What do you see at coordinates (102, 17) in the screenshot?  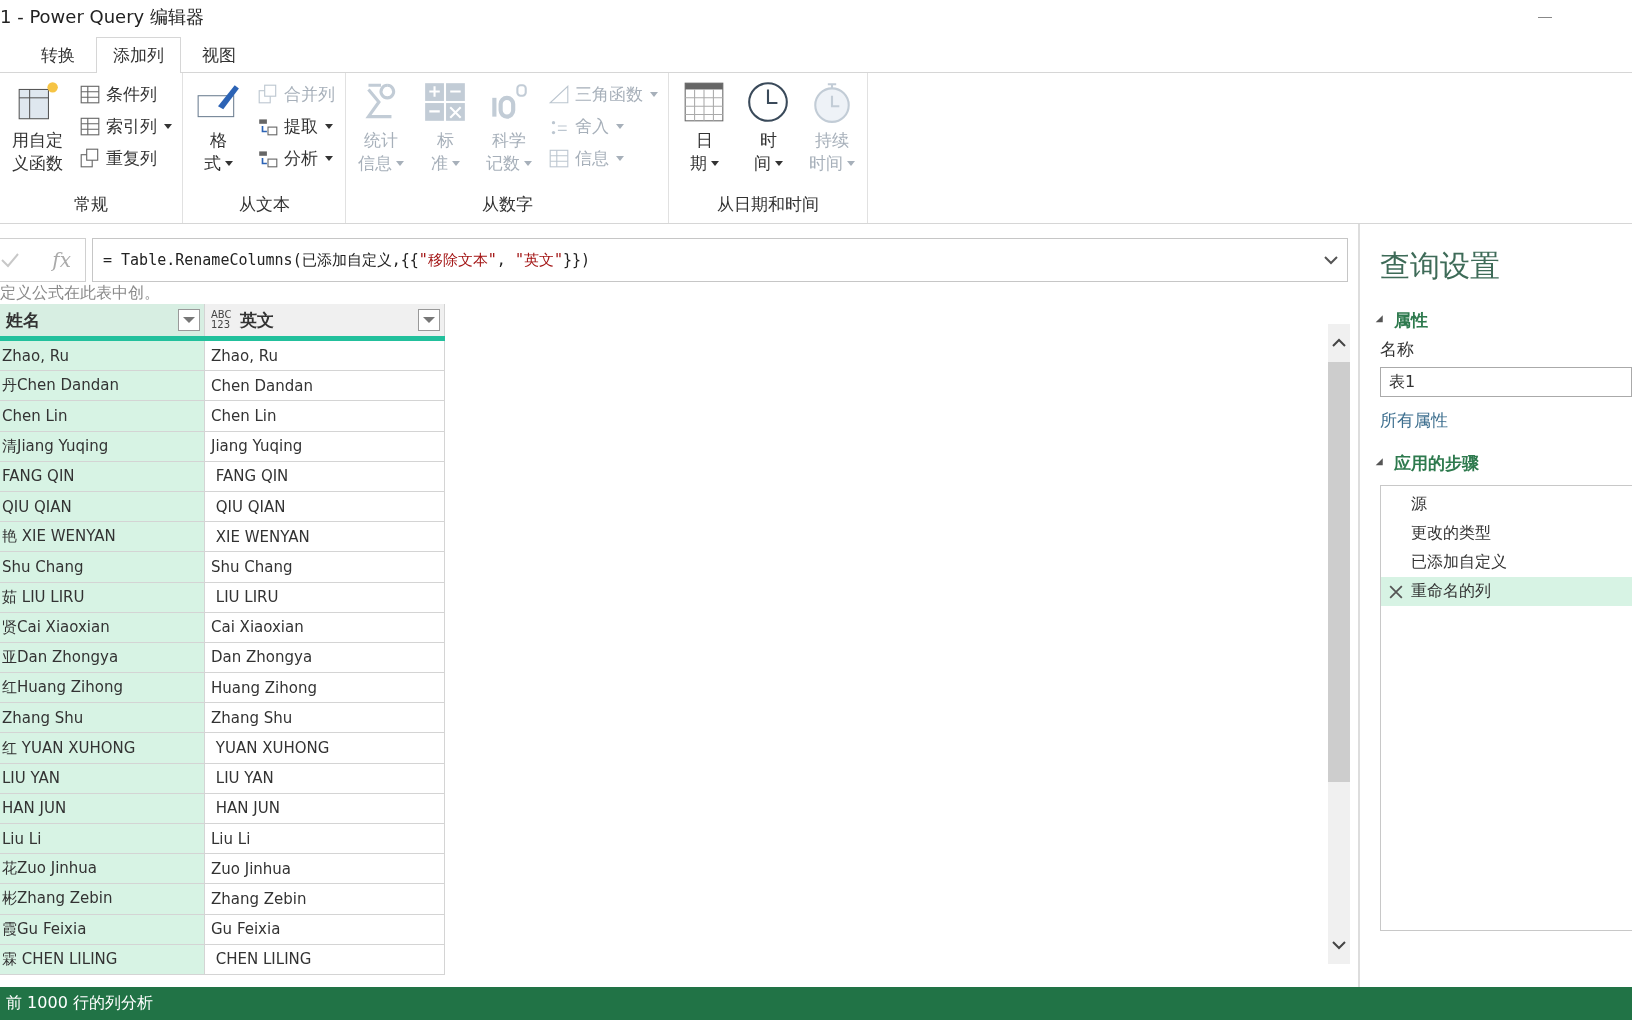 I see `window-title: 1 - Power Query 编辑器` at bounding box center [102, 17].